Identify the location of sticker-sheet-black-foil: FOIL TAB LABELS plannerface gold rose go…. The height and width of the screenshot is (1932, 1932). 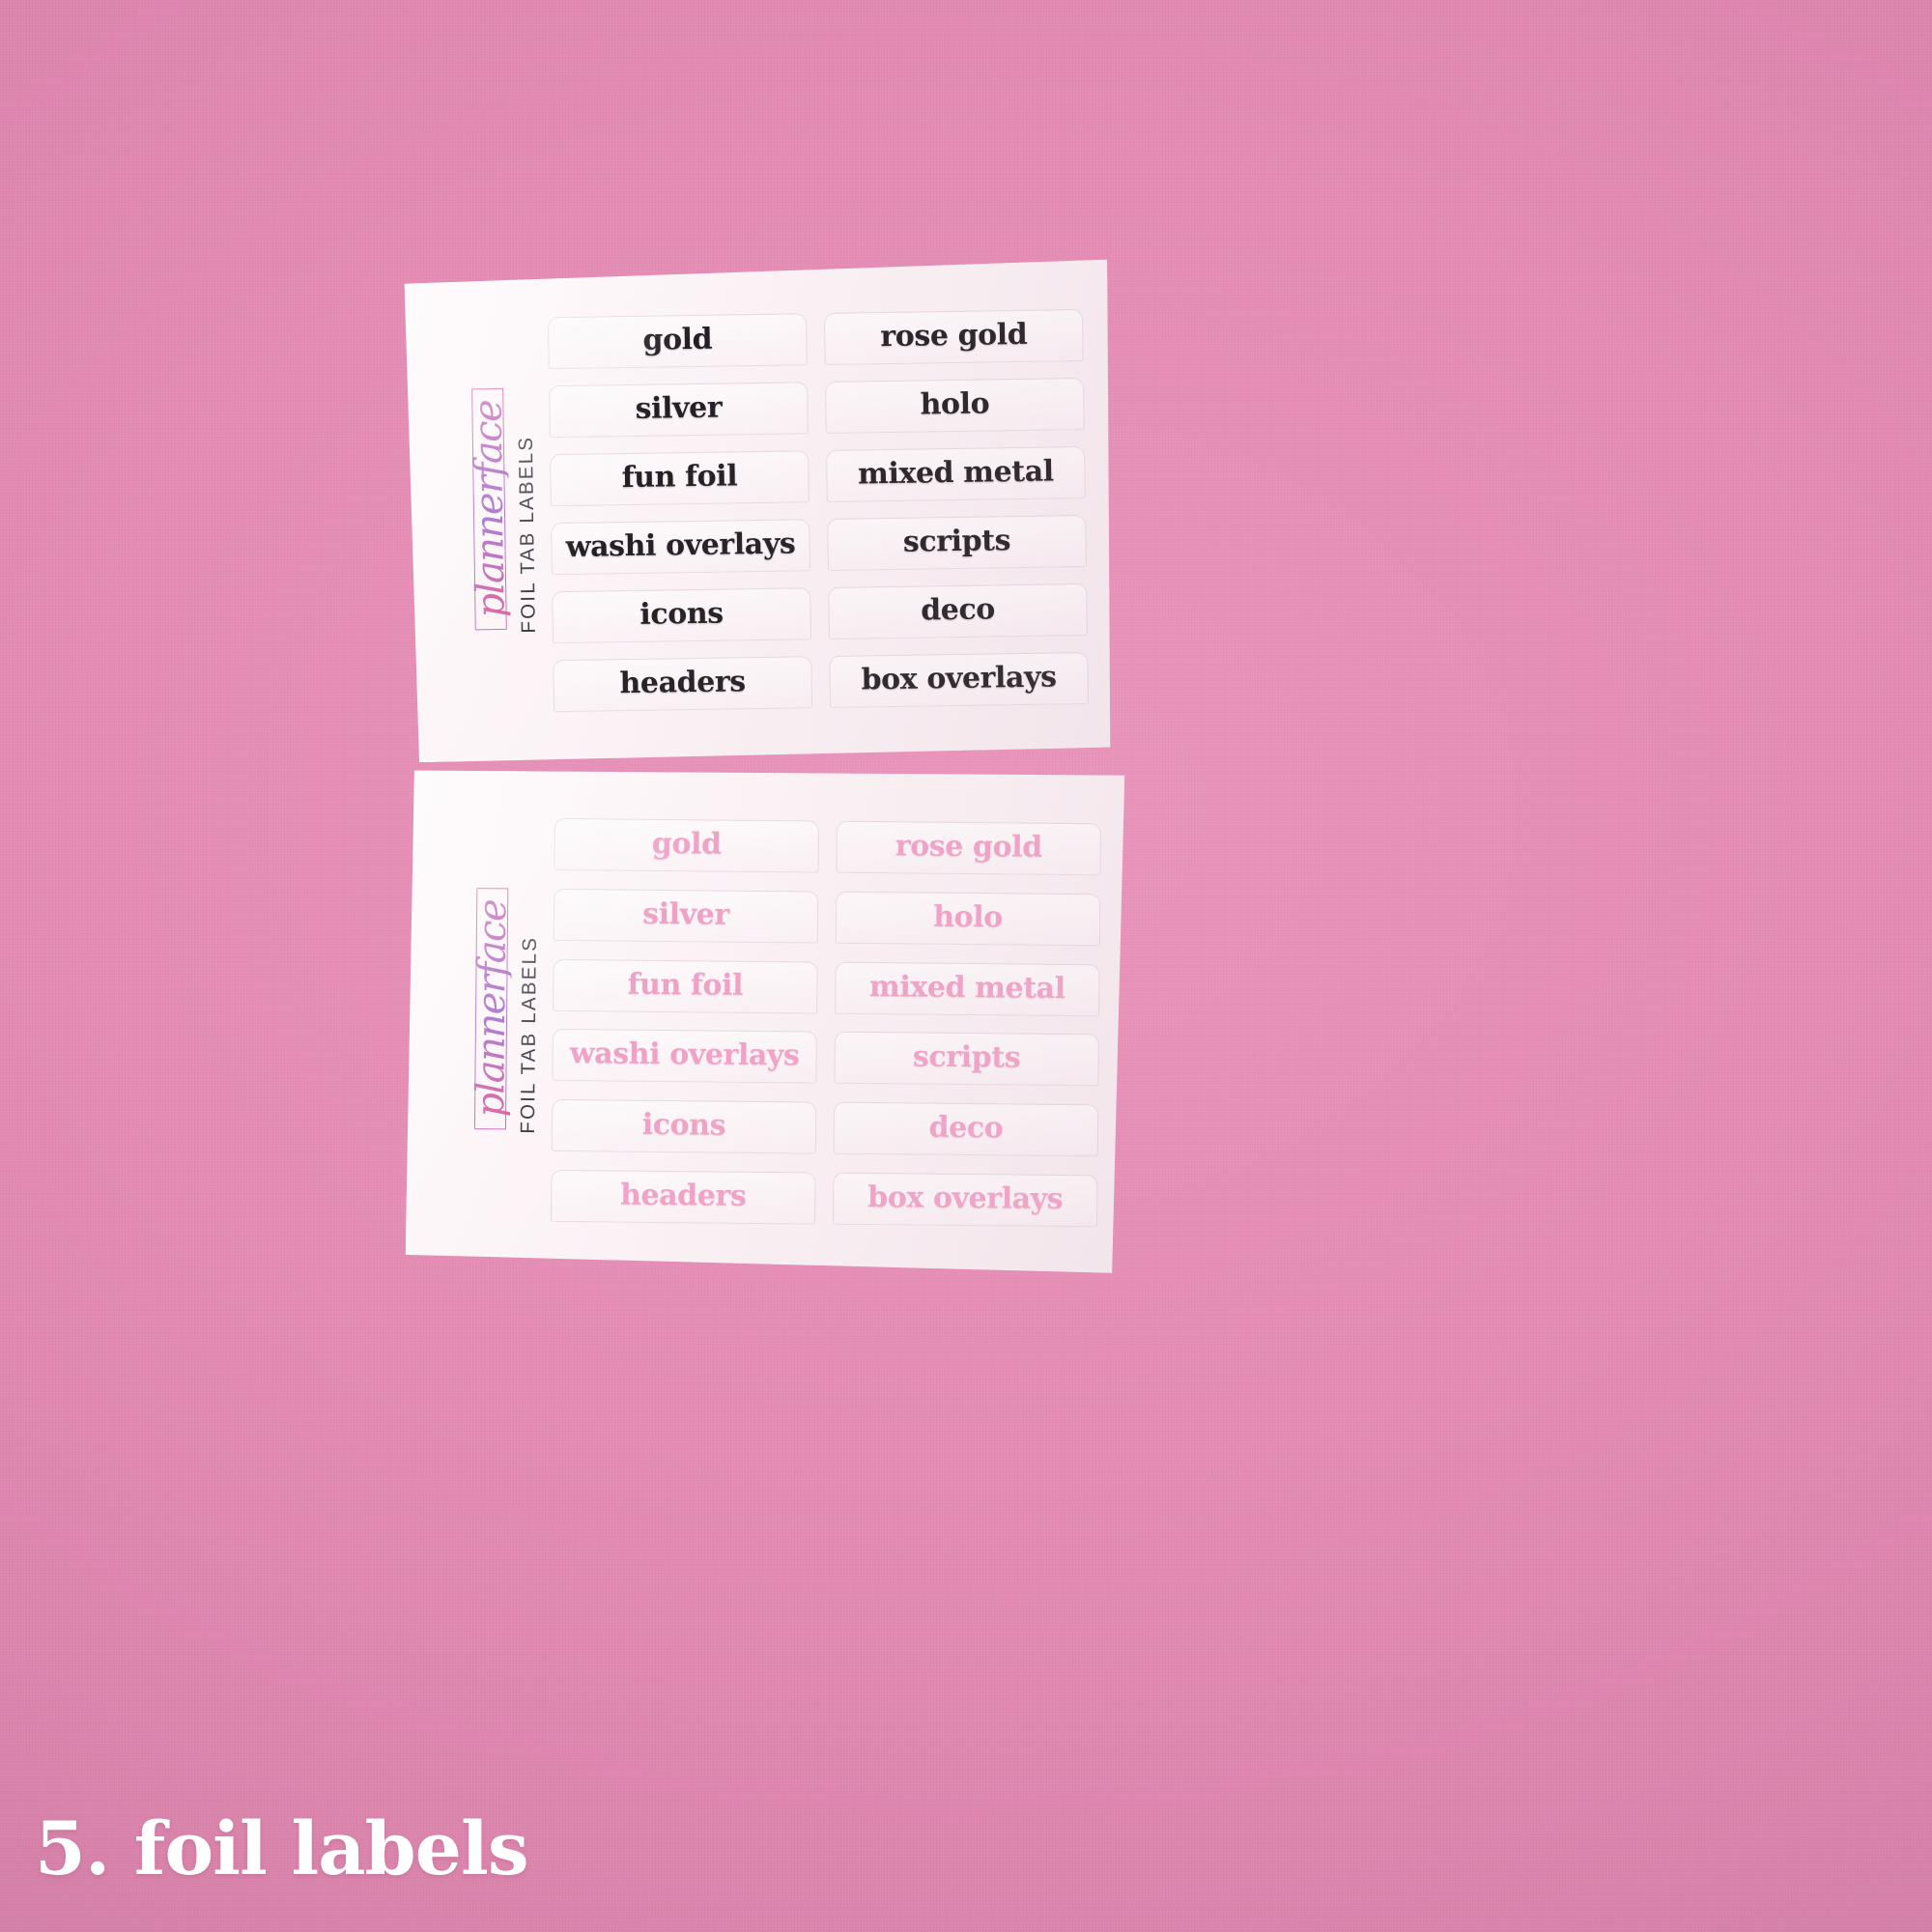
(758, 511).